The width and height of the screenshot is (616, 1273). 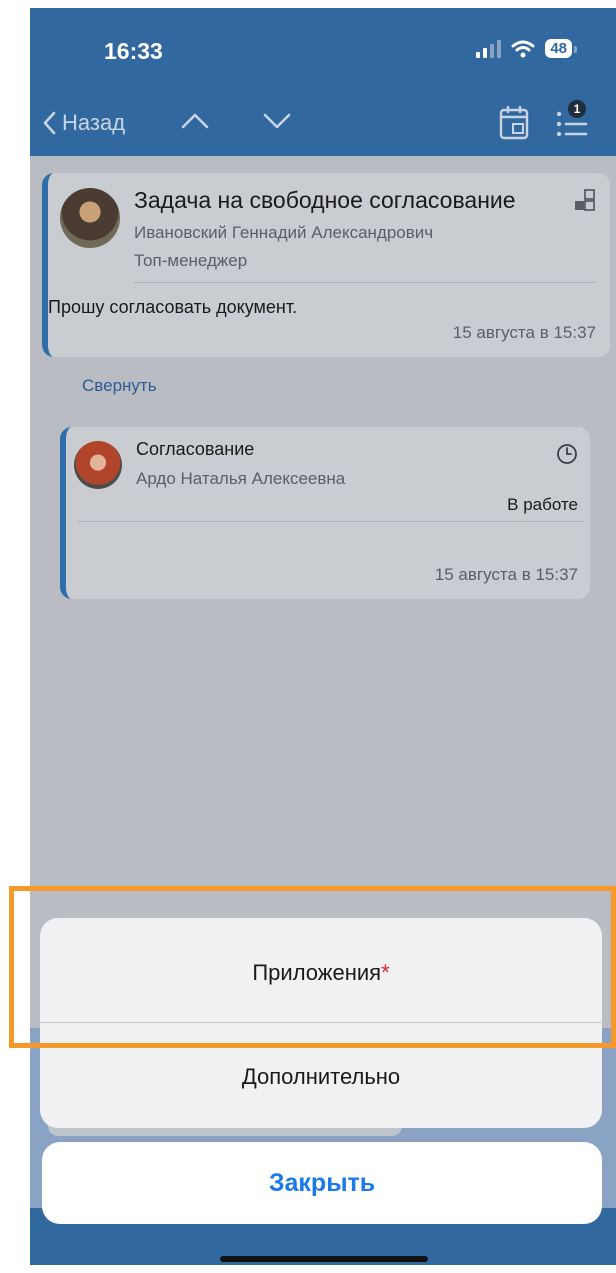 What do you see at coordinates (323, 82) in the screenshot?
I see `header-bar: 16:33 48 Назад 1` at bounding box center [323, 82].